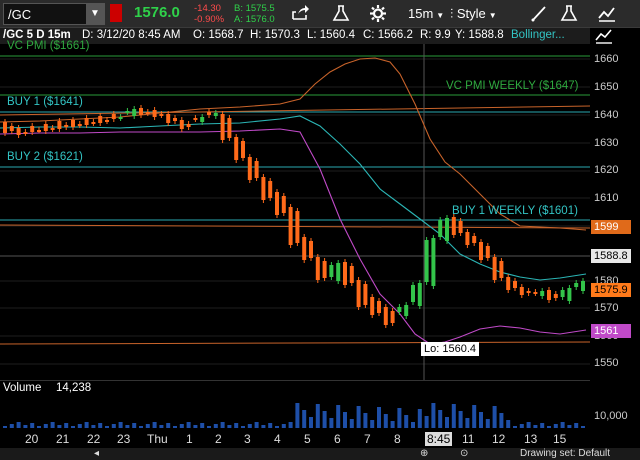 Image resolution: width=640 pixels, height=460 pixels. Describe the element at coordinates (473, 13) in the screenshot. I see `style-button: ⫶ Style ▼` at that location.